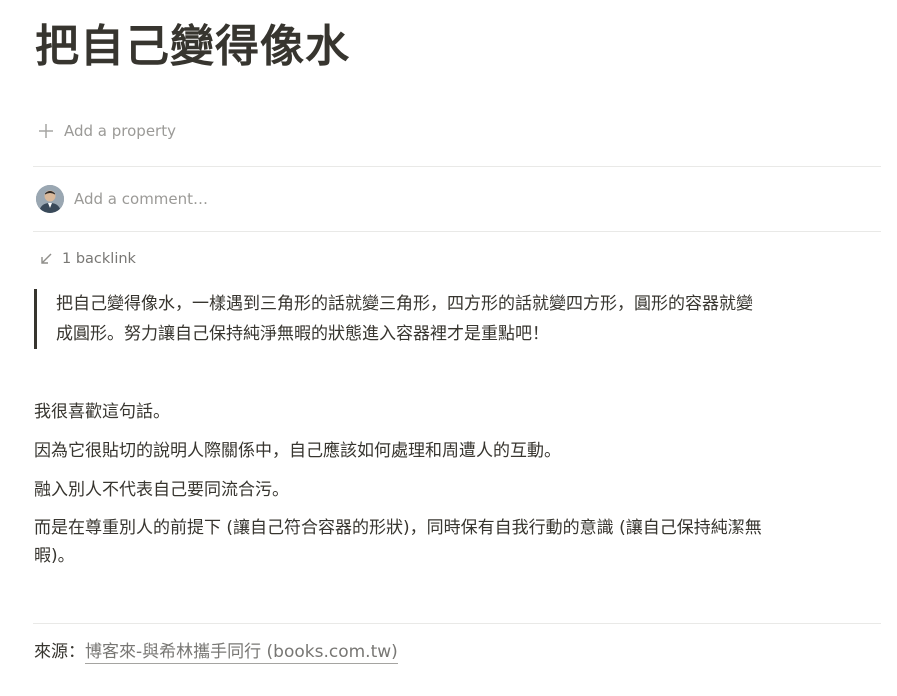  I want to click on add-property-button: Add a property, so click(106, 131).